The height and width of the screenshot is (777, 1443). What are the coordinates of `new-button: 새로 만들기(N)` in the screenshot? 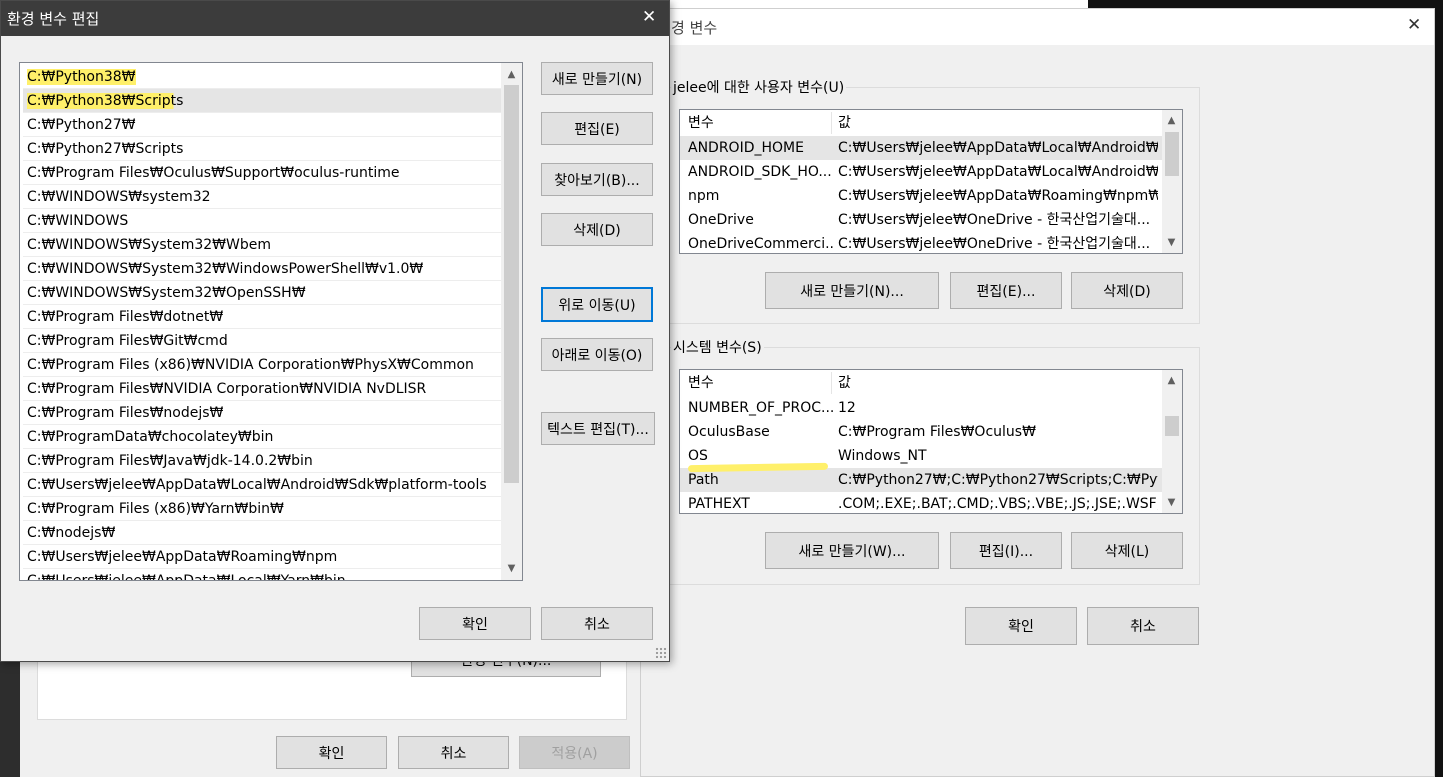 It's located at (597, 78).